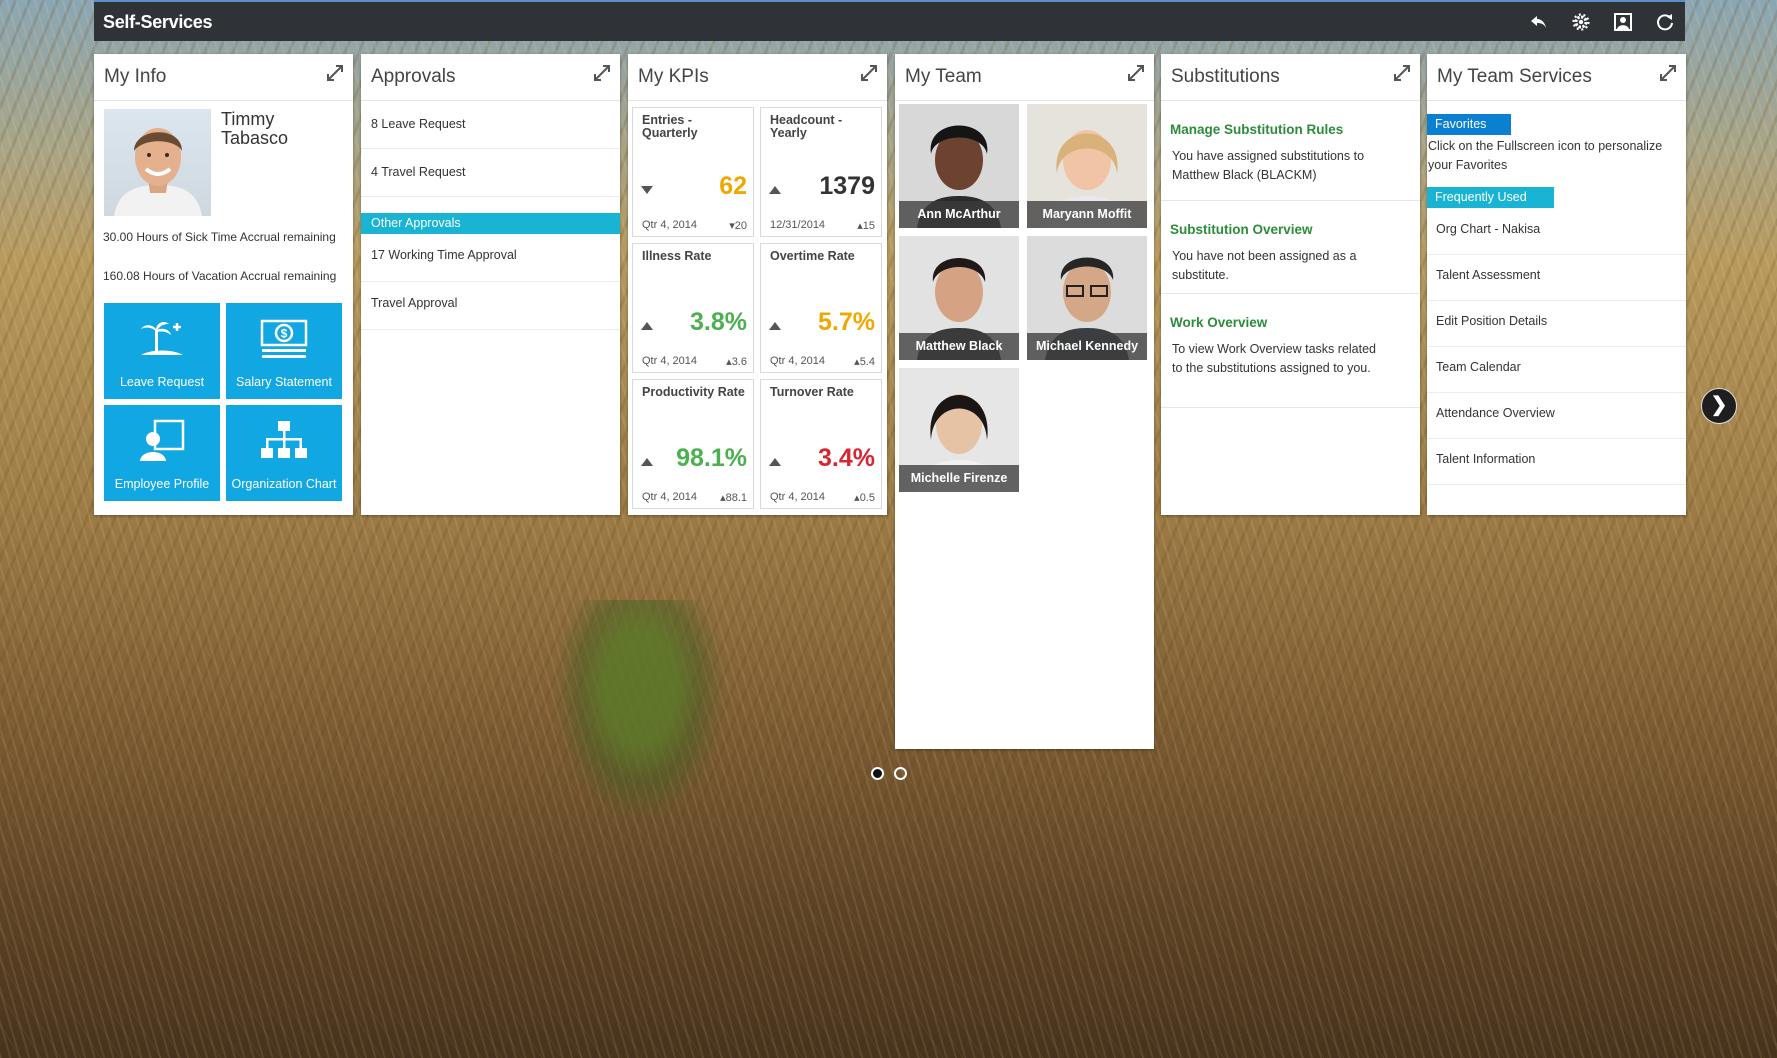 The height and width of the screenshot is (1058, 1777). What do you see at coordinates (693, 172) in the screenshot?
I see `kpi-card: Entries - Quarterly 62 Qtr 4, 2014 ▾20` at bounding box center [693, 172].